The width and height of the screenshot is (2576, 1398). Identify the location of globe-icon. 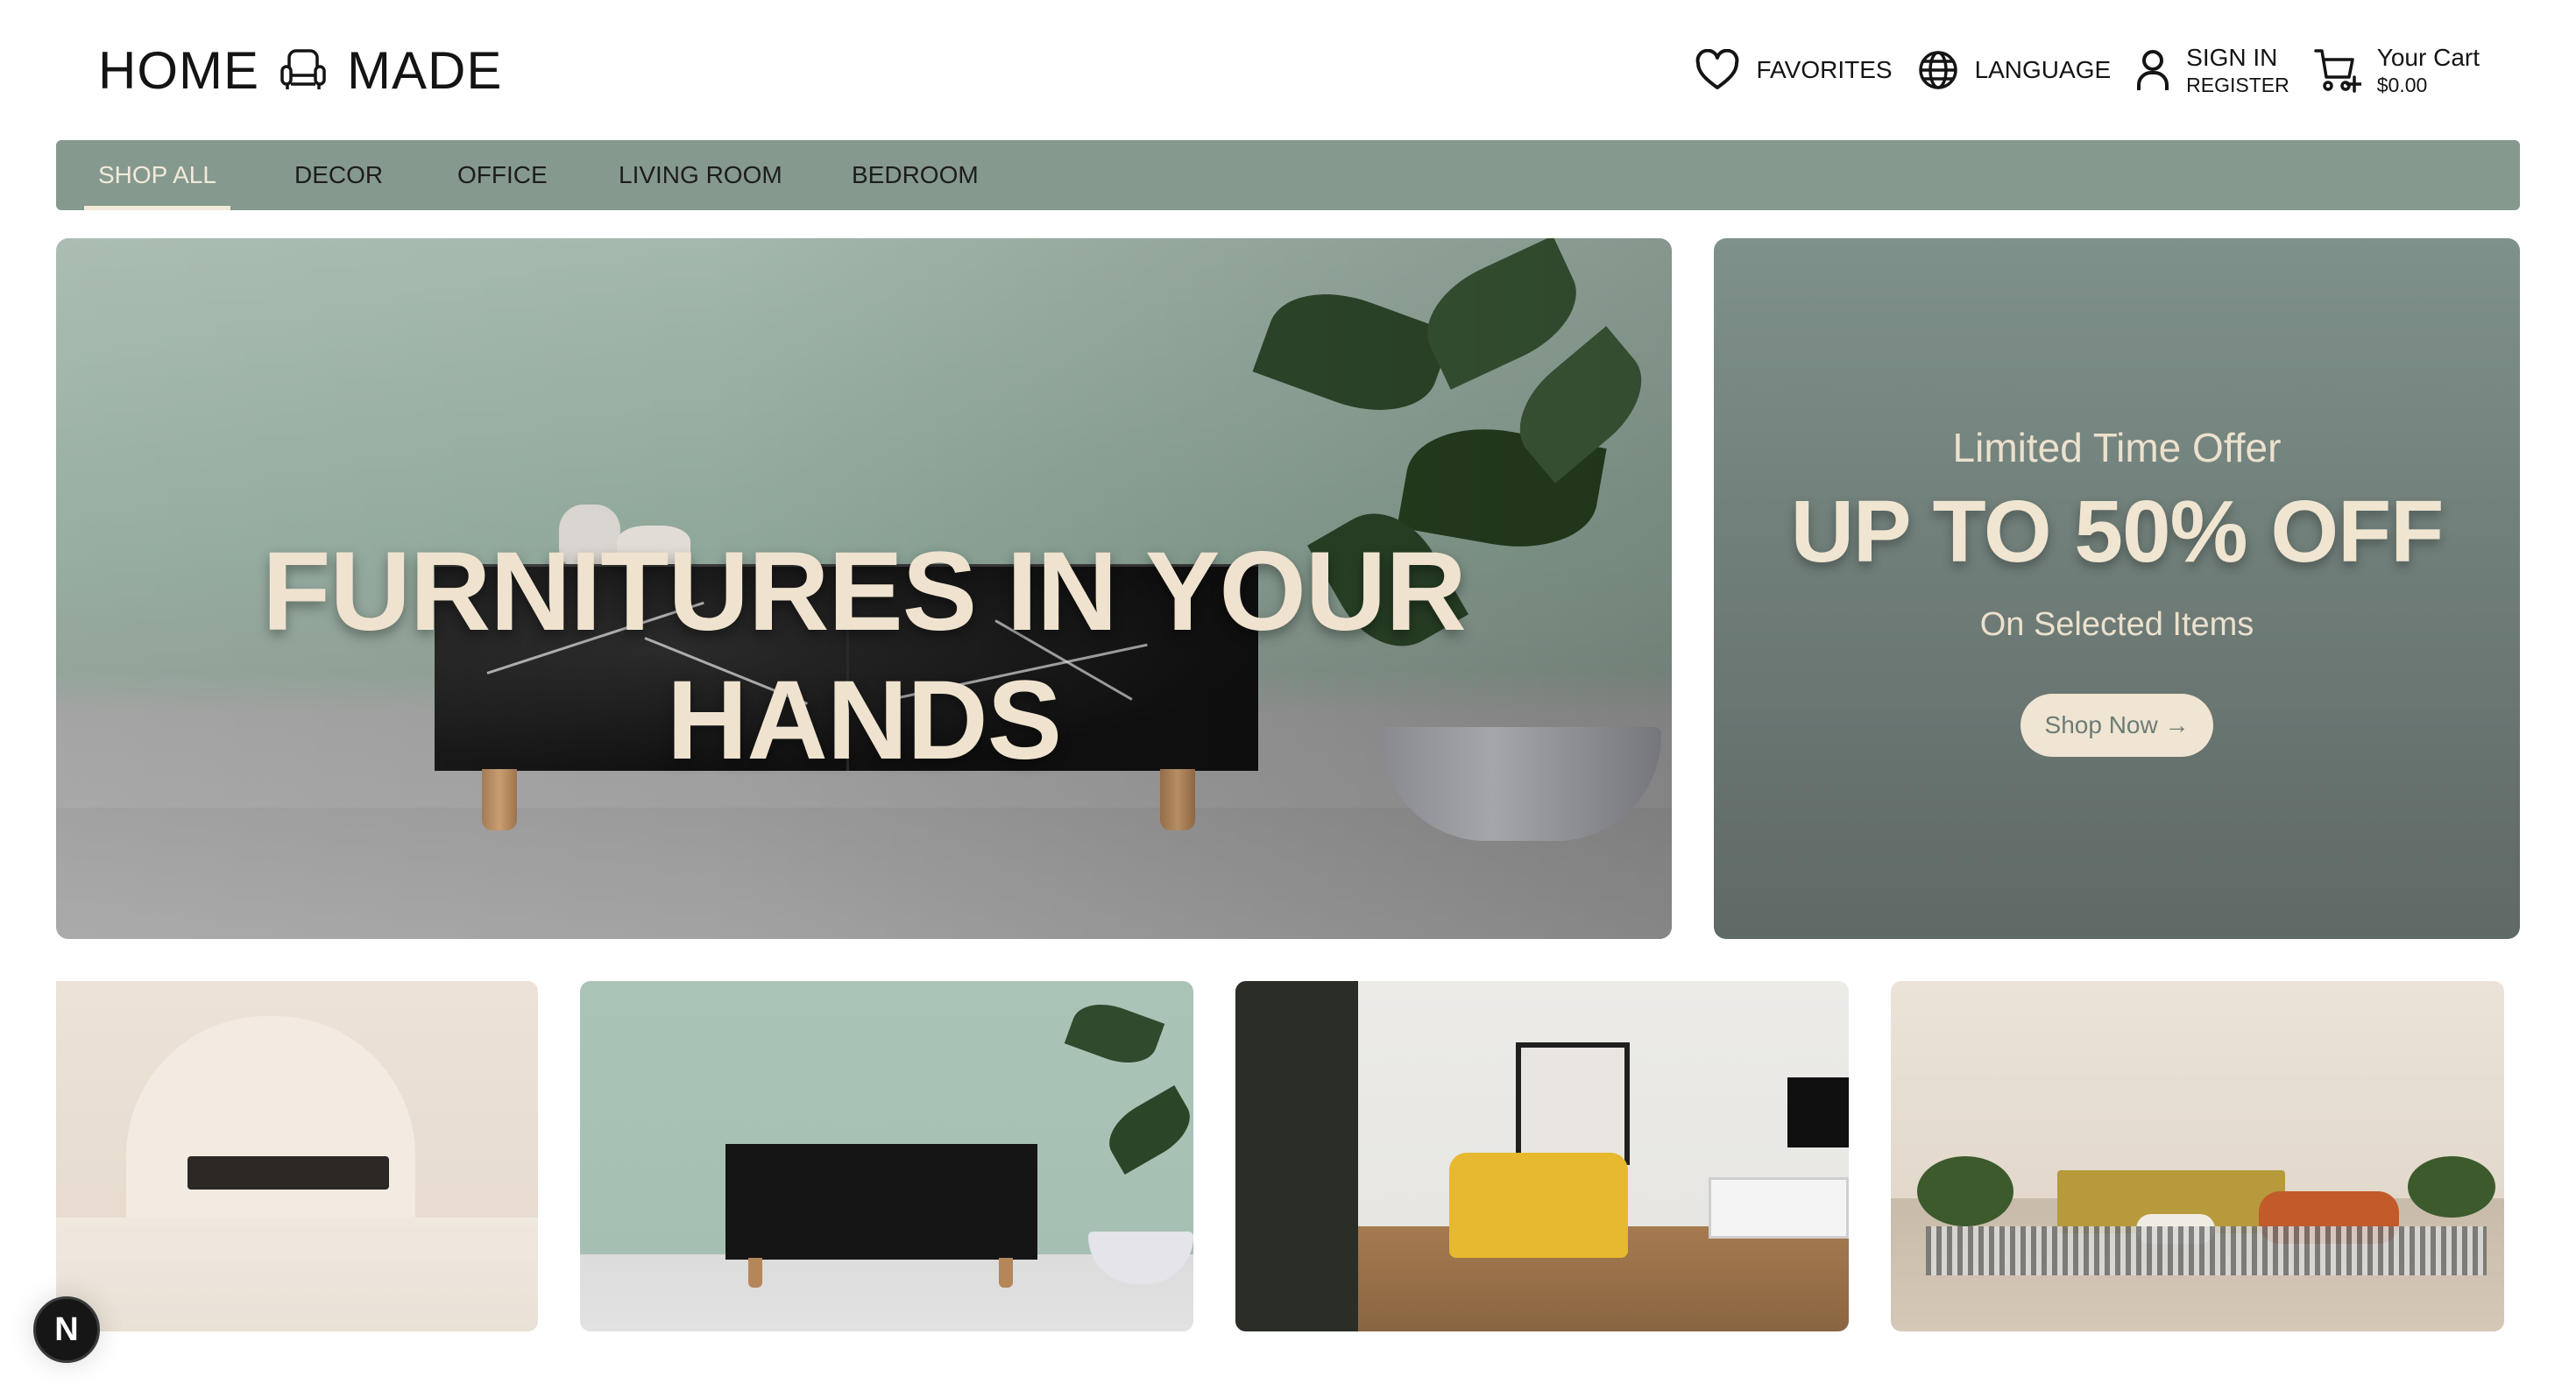
(1937, 70).